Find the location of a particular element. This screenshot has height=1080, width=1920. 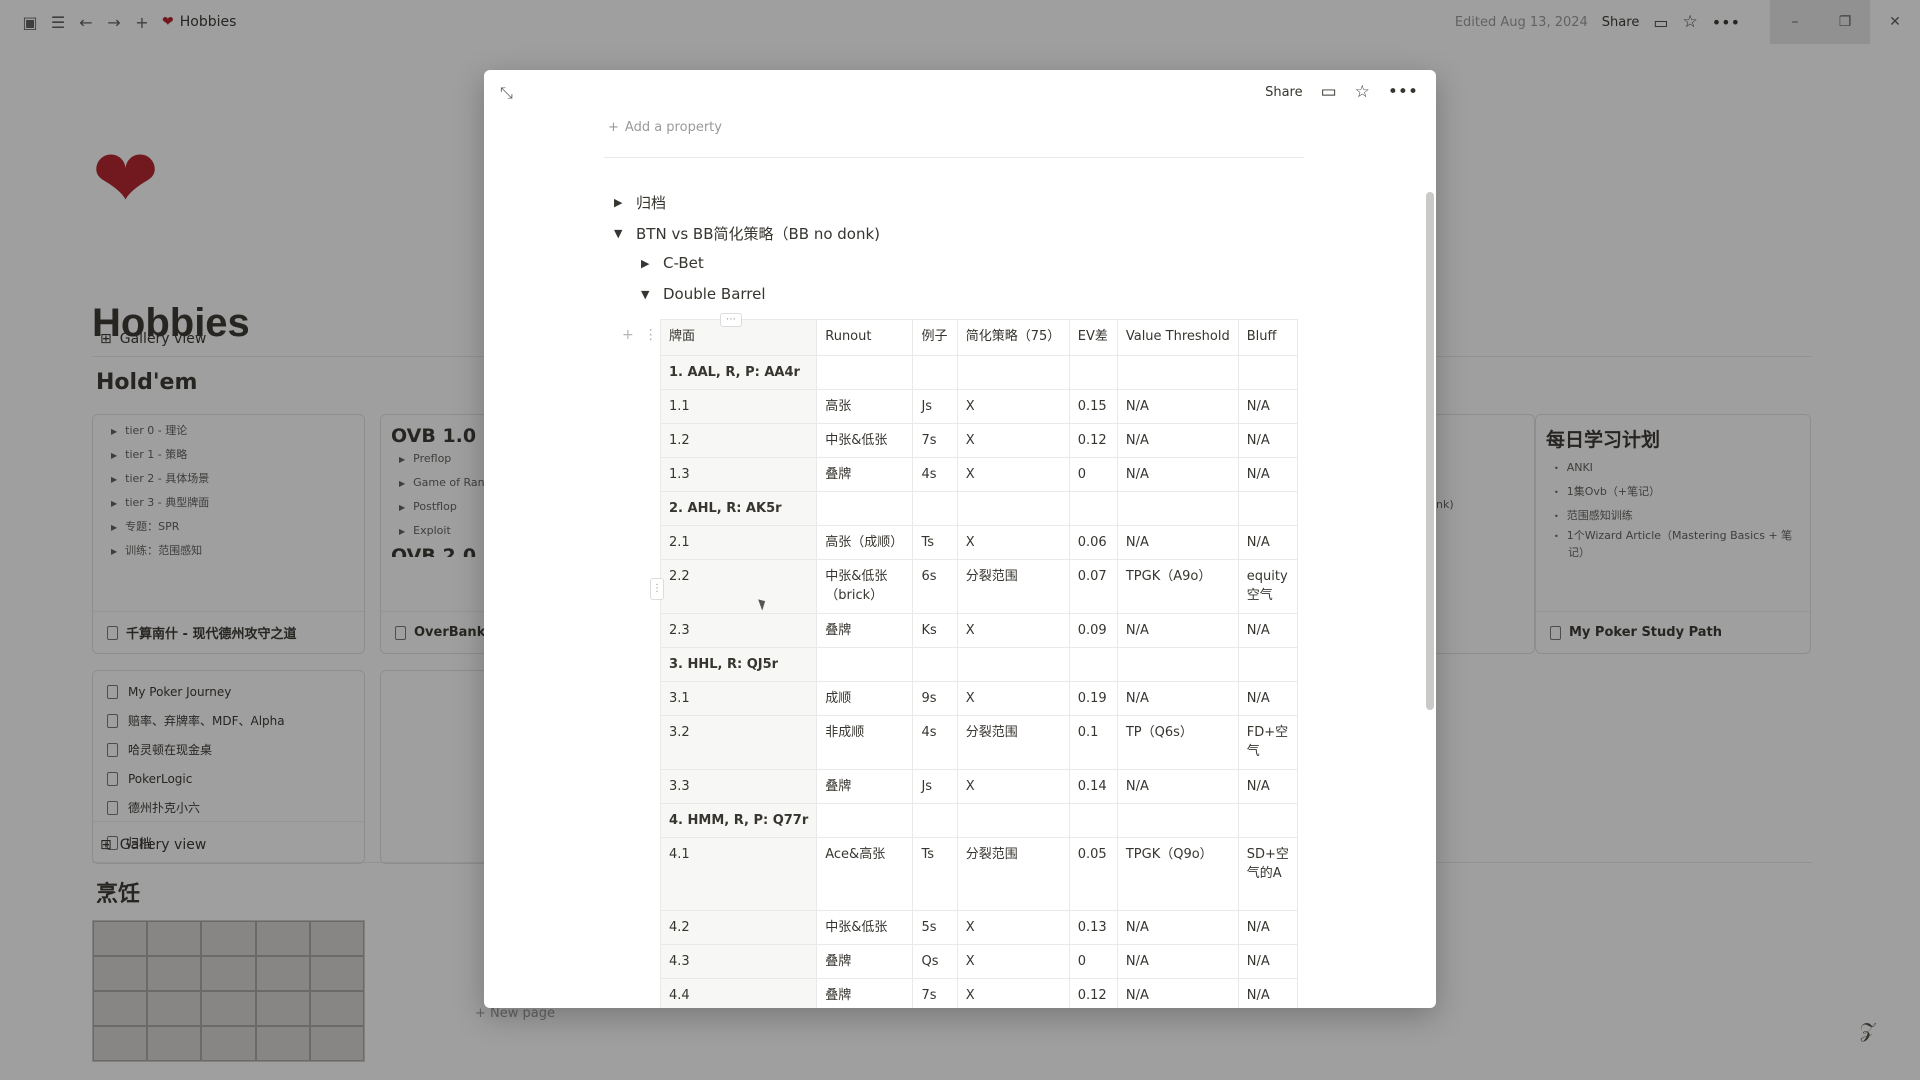

table-row: 1. AAL, R, P: AA4r is located at coordinates (979, 372).